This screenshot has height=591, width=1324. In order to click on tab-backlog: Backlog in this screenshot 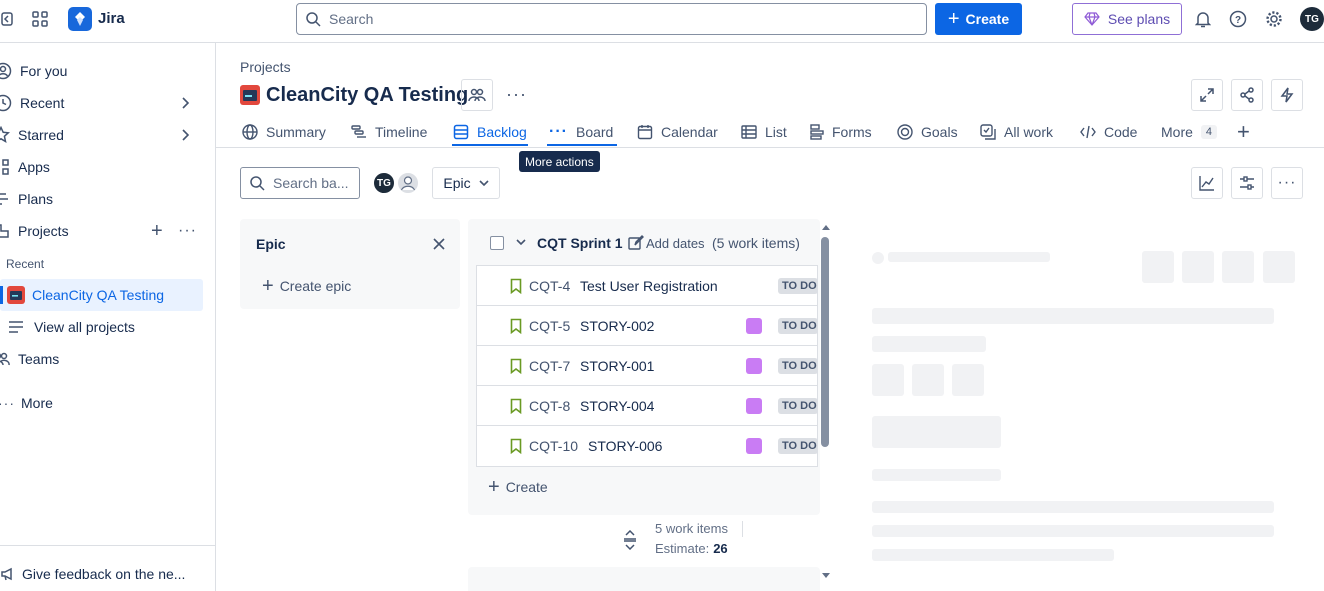, I will do `click(490, 132)`.